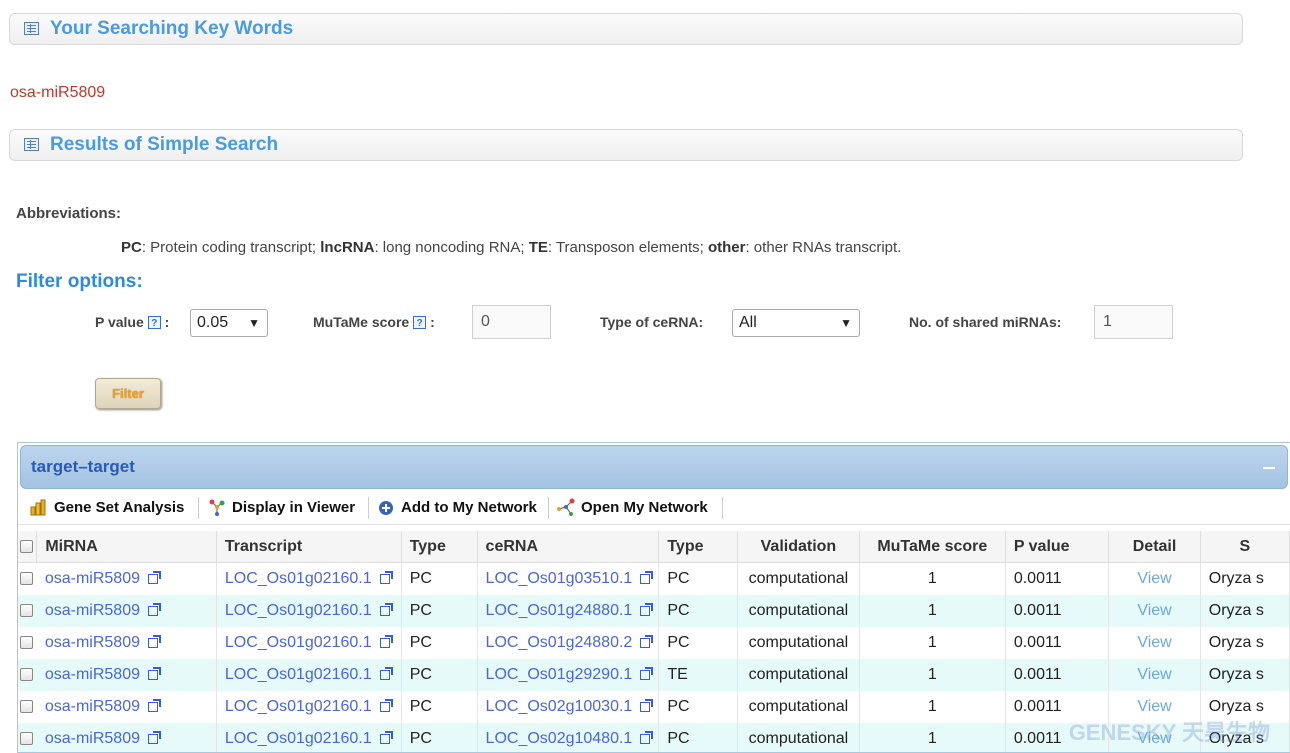  I want to click on cell-pvalue: 0.0011, so click(1057, 643).